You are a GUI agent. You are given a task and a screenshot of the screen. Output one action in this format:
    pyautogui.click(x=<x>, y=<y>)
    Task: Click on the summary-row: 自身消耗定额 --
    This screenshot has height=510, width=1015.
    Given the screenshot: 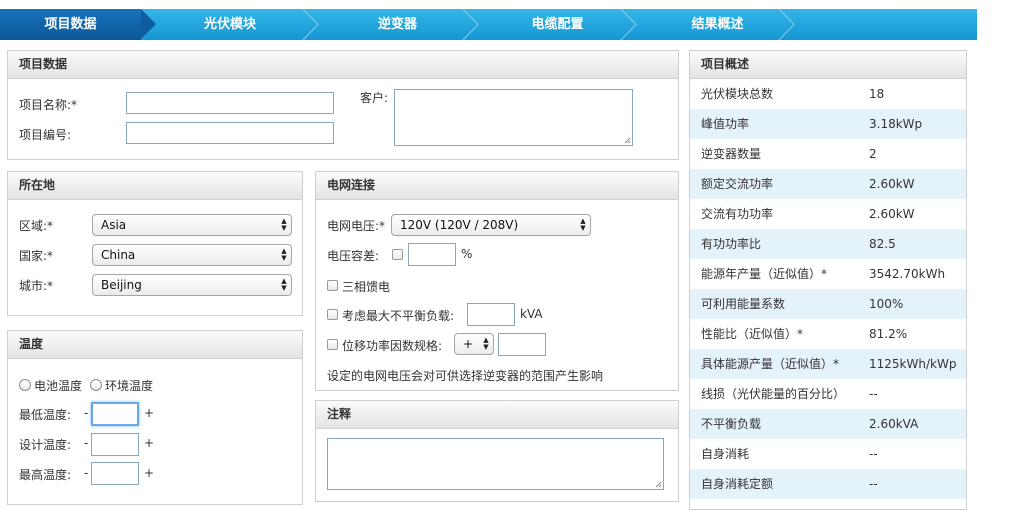 What is the action you would take?
    pyautogui.click(x=828, y=484)
    